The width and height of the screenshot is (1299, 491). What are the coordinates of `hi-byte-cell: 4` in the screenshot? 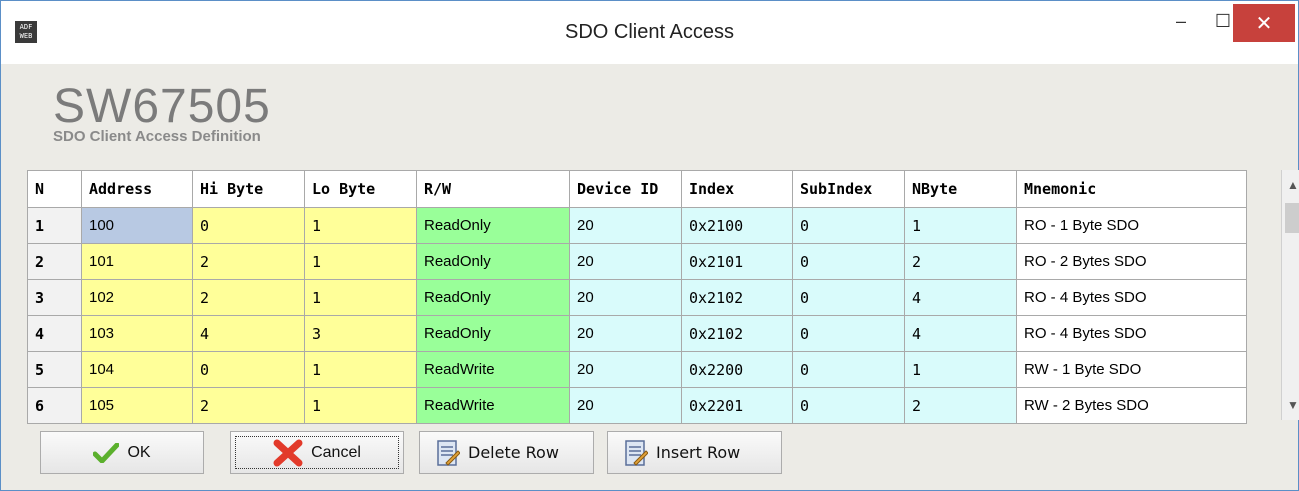 It's located at (248, 333).